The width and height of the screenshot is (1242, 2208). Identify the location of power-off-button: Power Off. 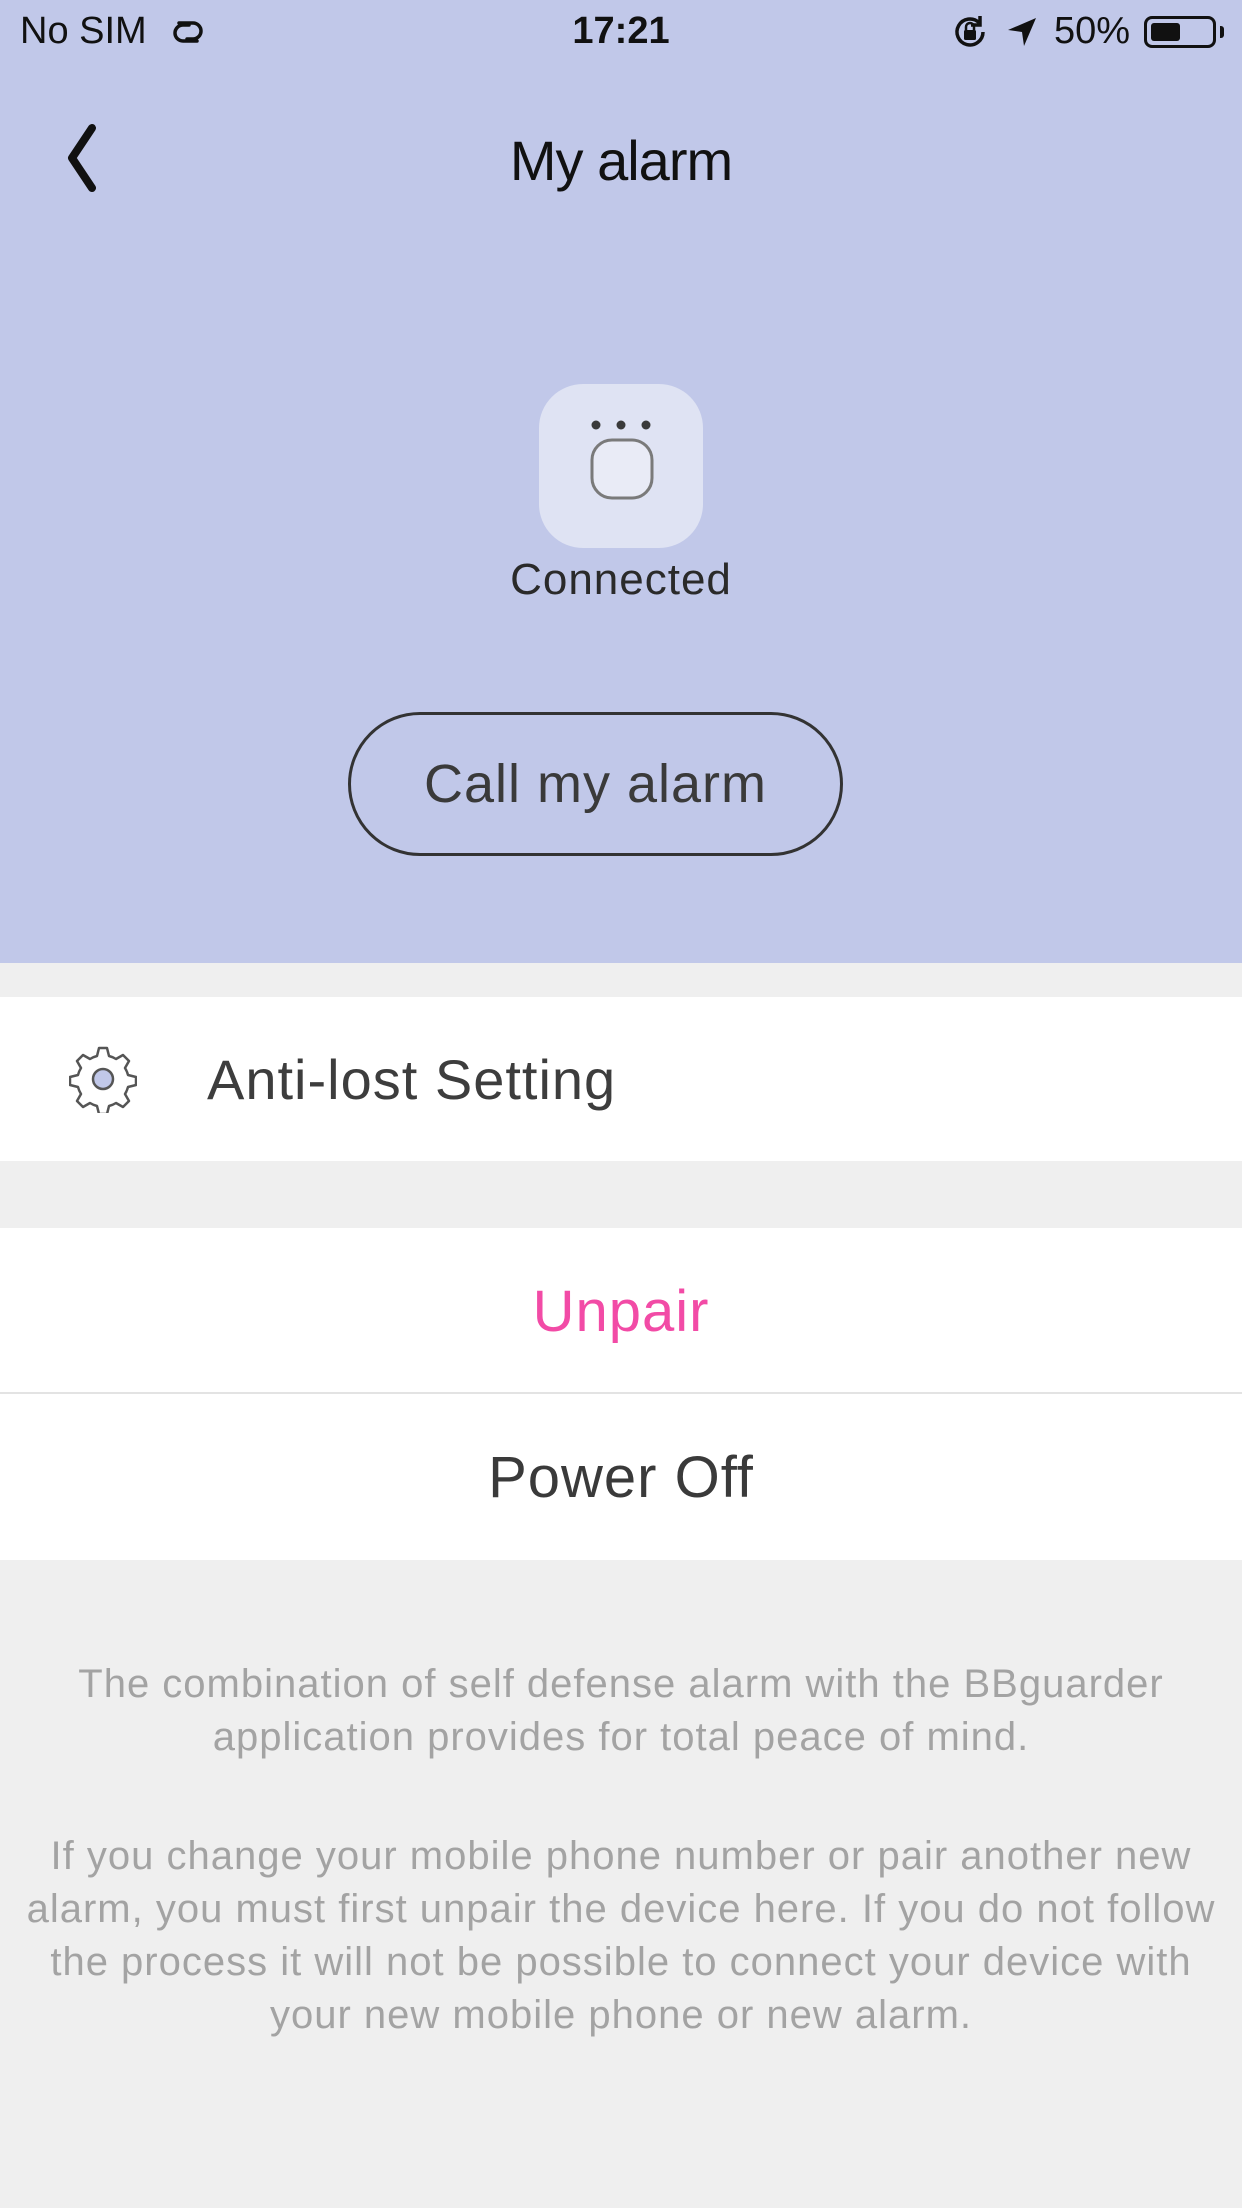
(621, 1477).